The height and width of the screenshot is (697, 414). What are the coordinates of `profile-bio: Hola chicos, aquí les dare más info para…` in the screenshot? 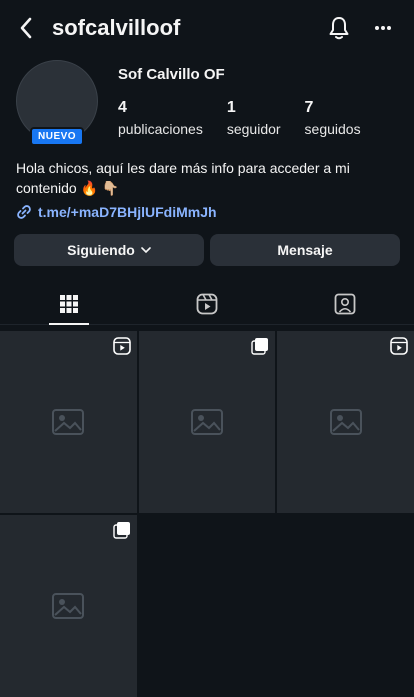 It's located at (183, 178).